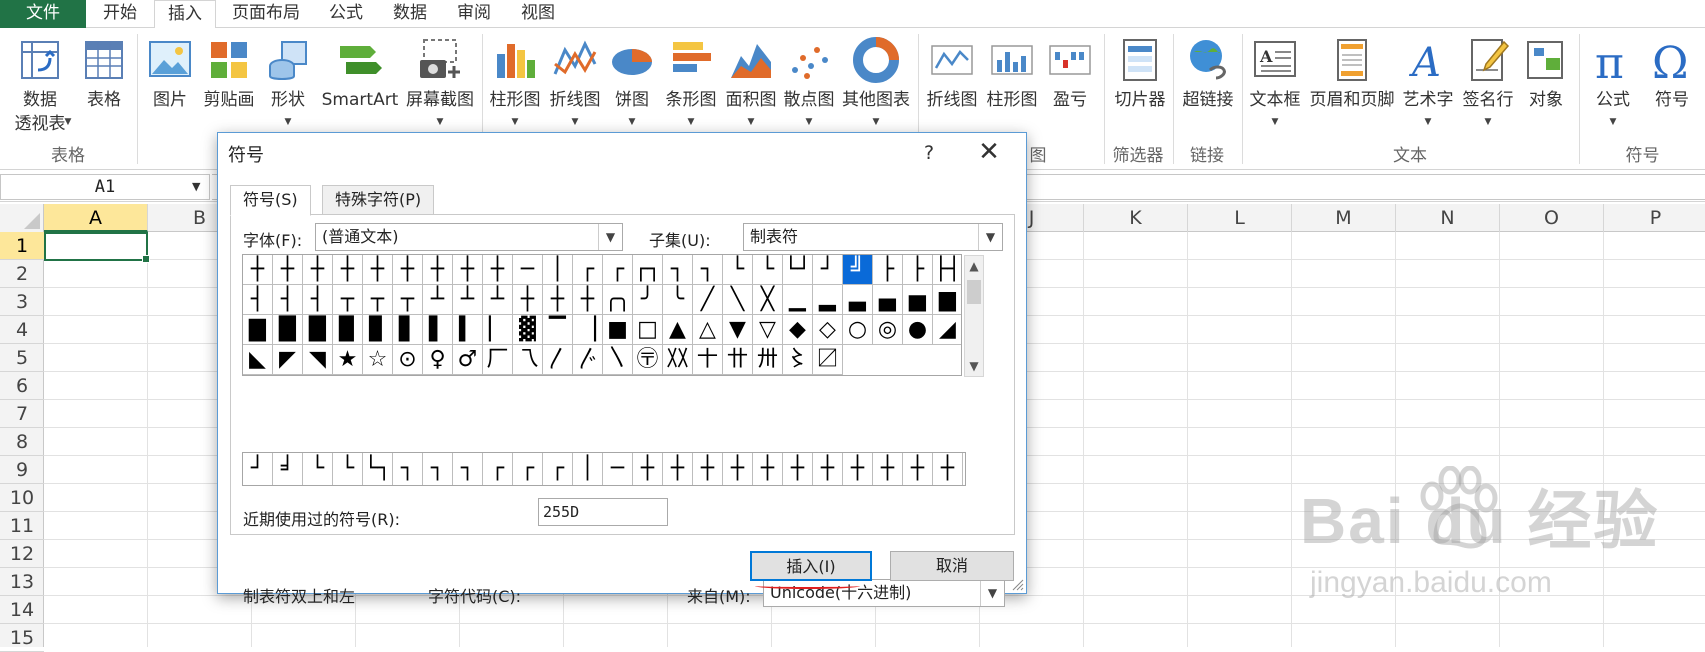  I want to click on tab-view: 视图, so click(538, 14).